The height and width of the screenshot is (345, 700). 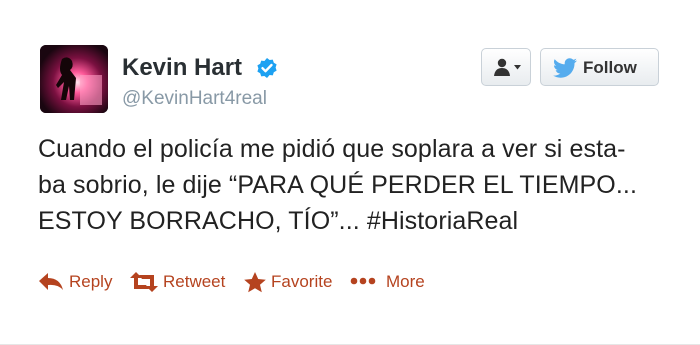 I want to click on follow-button: Follow, so click(x=599, y=67).